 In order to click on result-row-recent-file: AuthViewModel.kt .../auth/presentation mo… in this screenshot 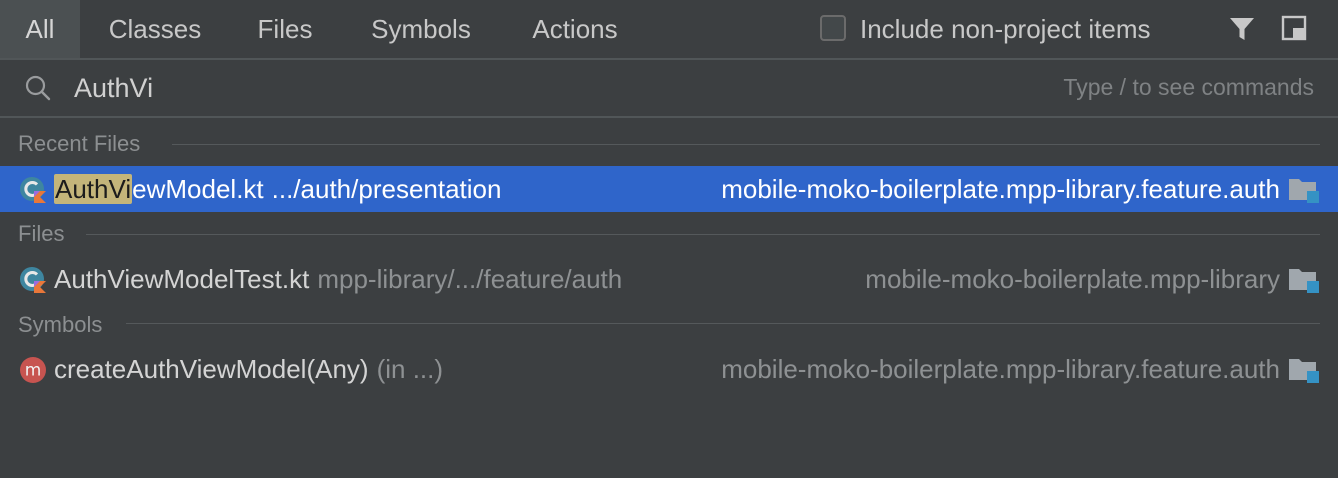, I will do `click(669, 189)`.